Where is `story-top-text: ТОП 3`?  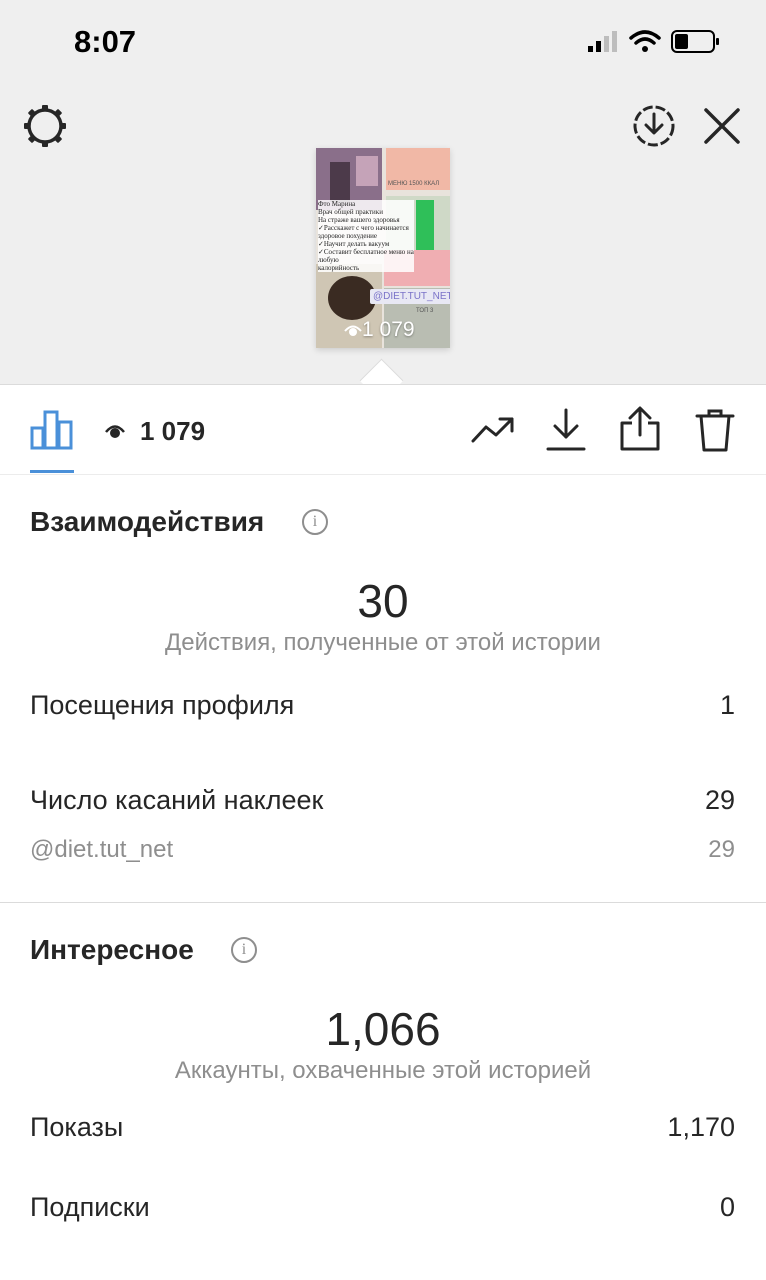 story-top-text: ТОП 3 is located at coordinates (425, 311).